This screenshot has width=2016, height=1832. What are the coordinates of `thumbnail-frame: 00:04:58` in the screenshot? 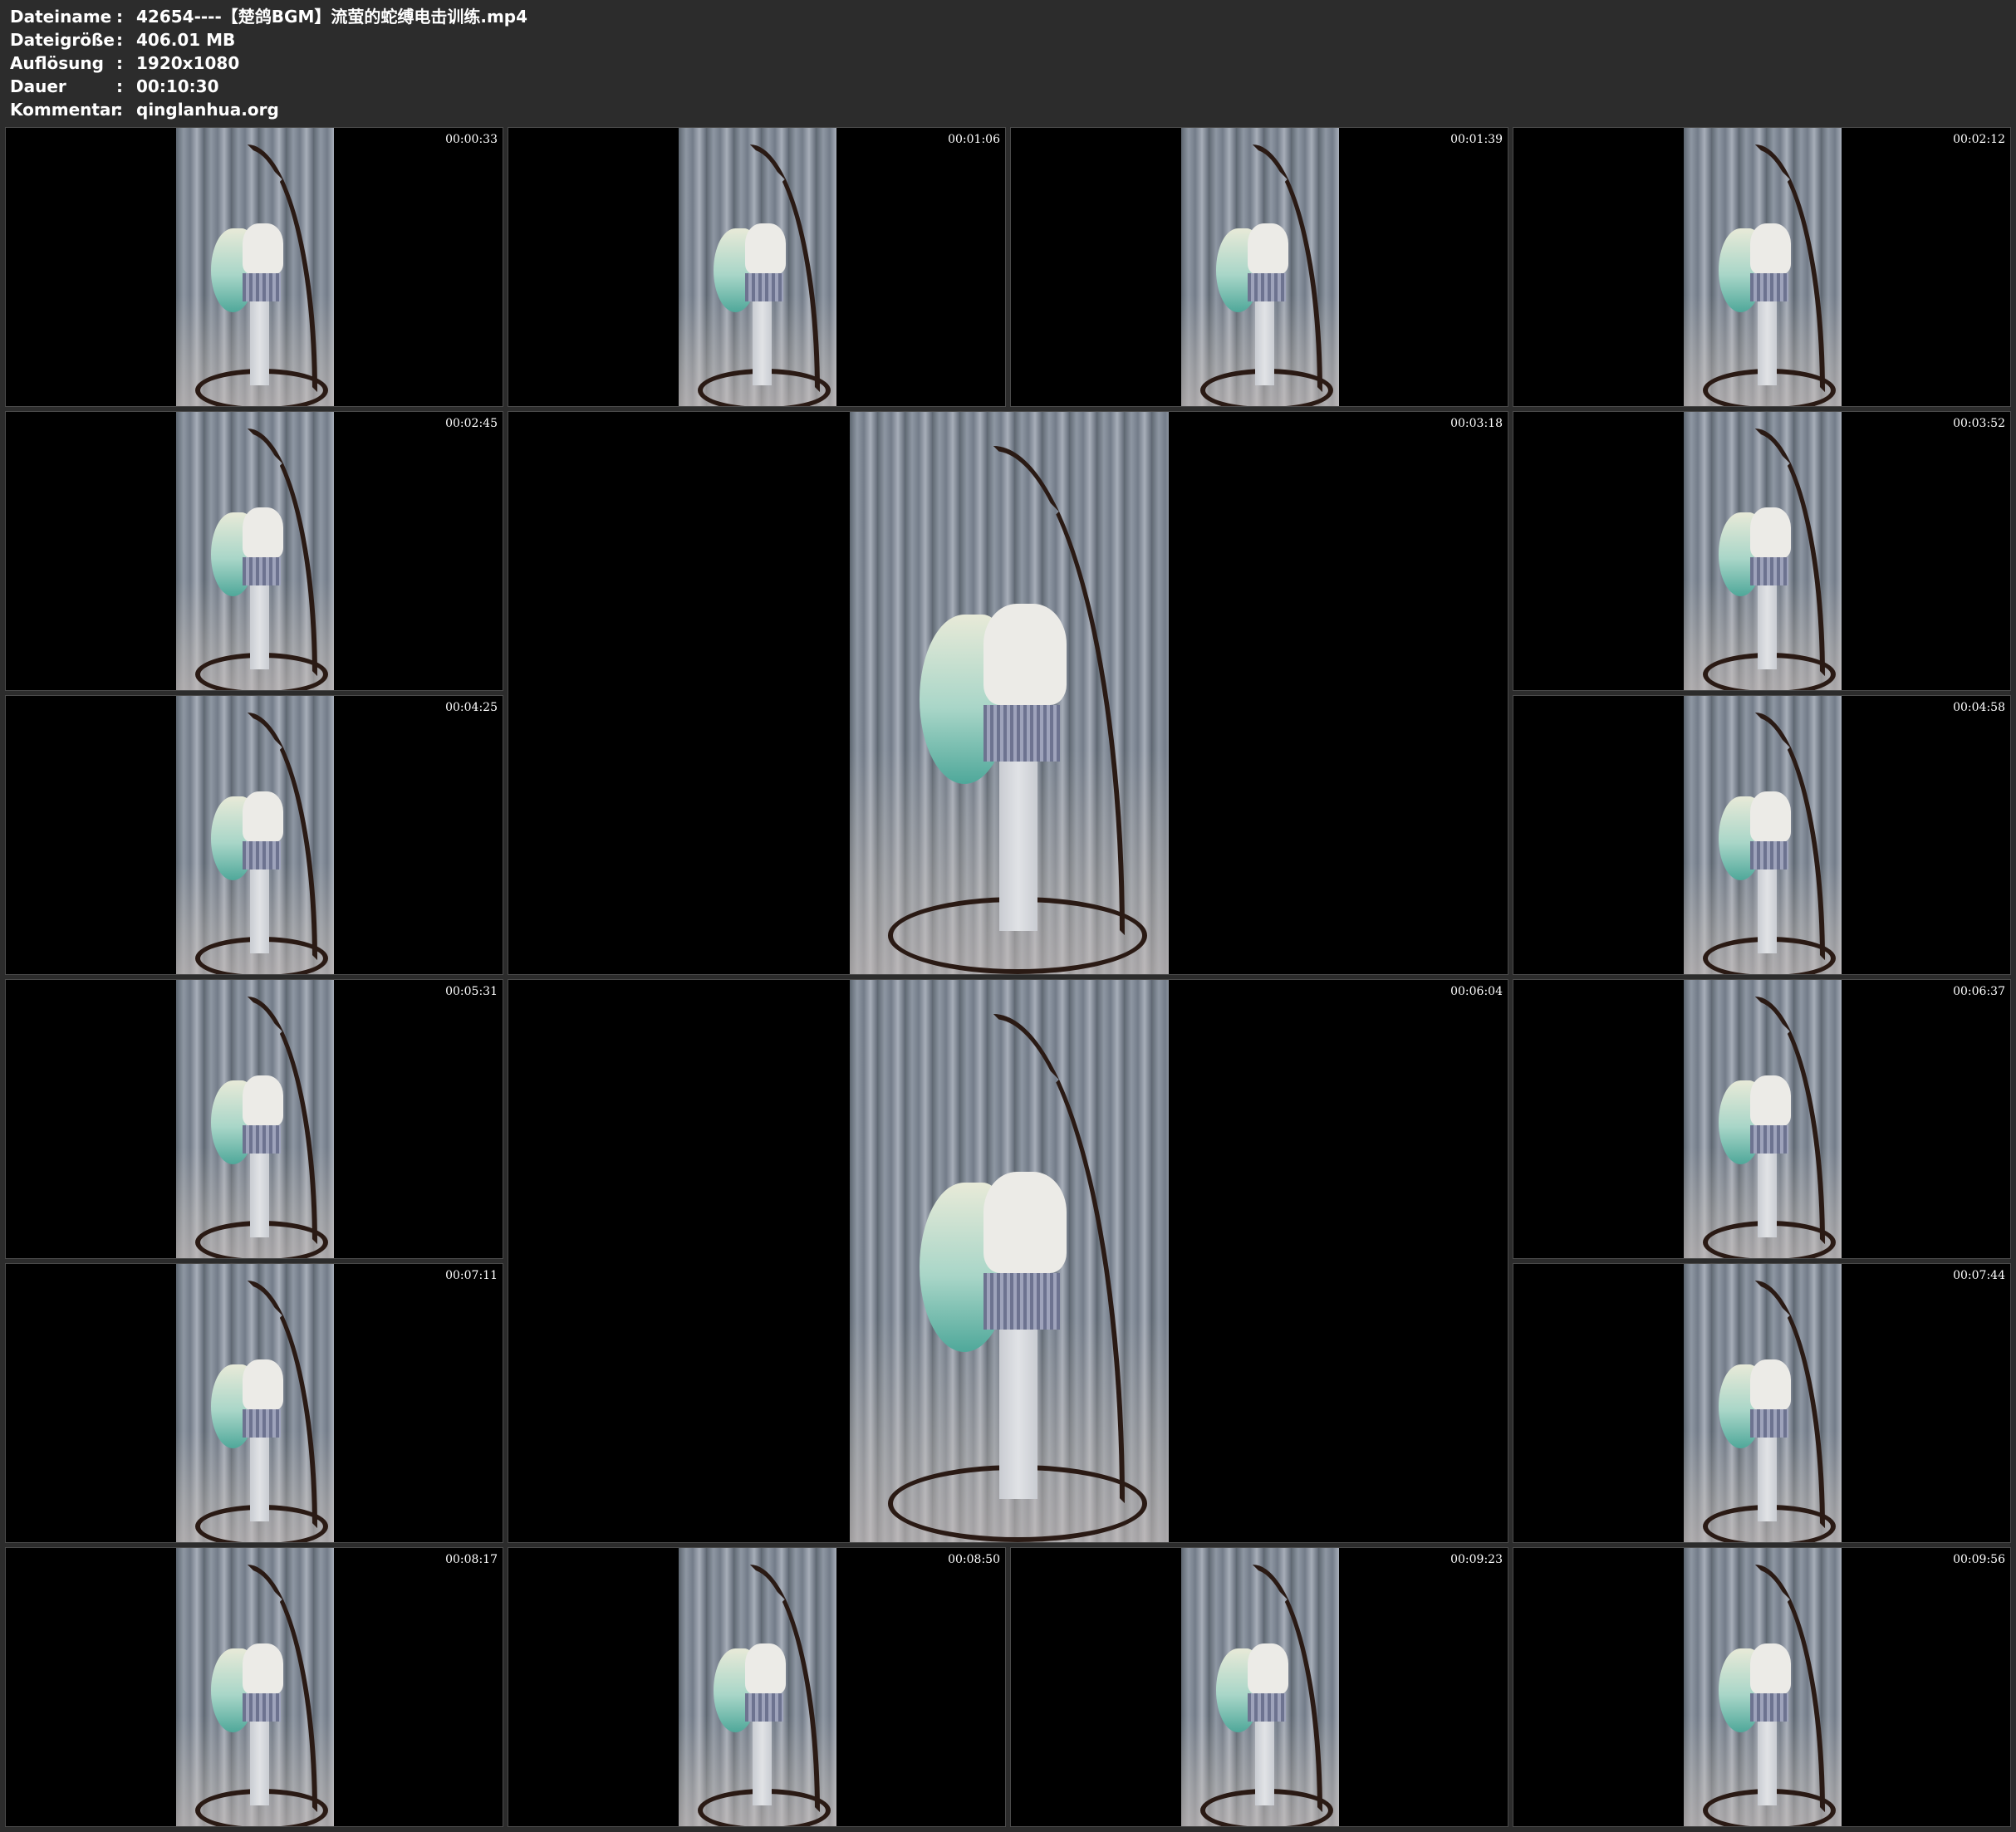 It's located at (1762, 835).